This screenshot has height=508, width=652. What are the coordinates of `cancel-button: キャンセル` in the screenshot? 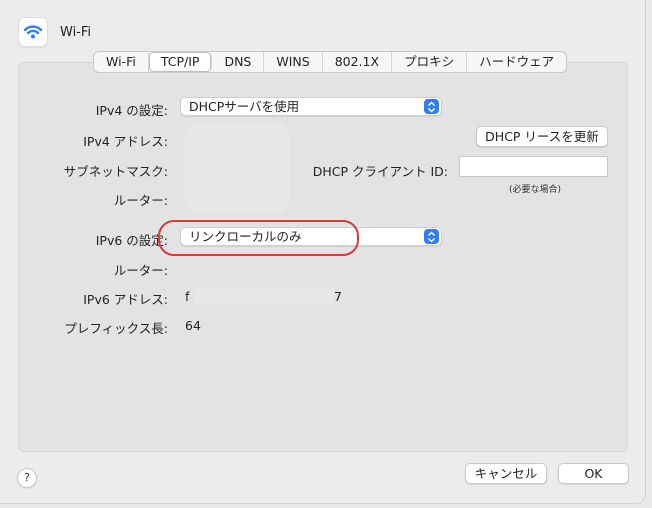 It's located at (506, 473).